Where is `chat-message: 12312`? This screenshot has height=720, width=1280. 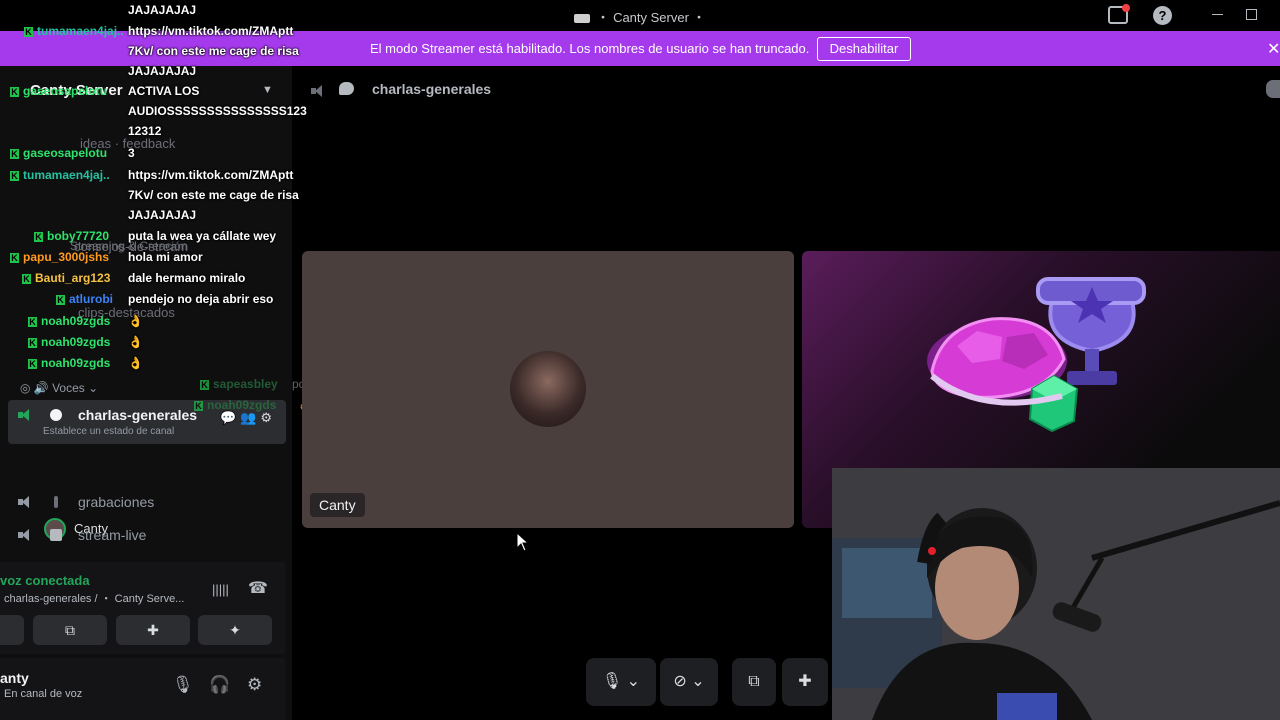 chat-message: 12312 is located at coordinates (145, 131).